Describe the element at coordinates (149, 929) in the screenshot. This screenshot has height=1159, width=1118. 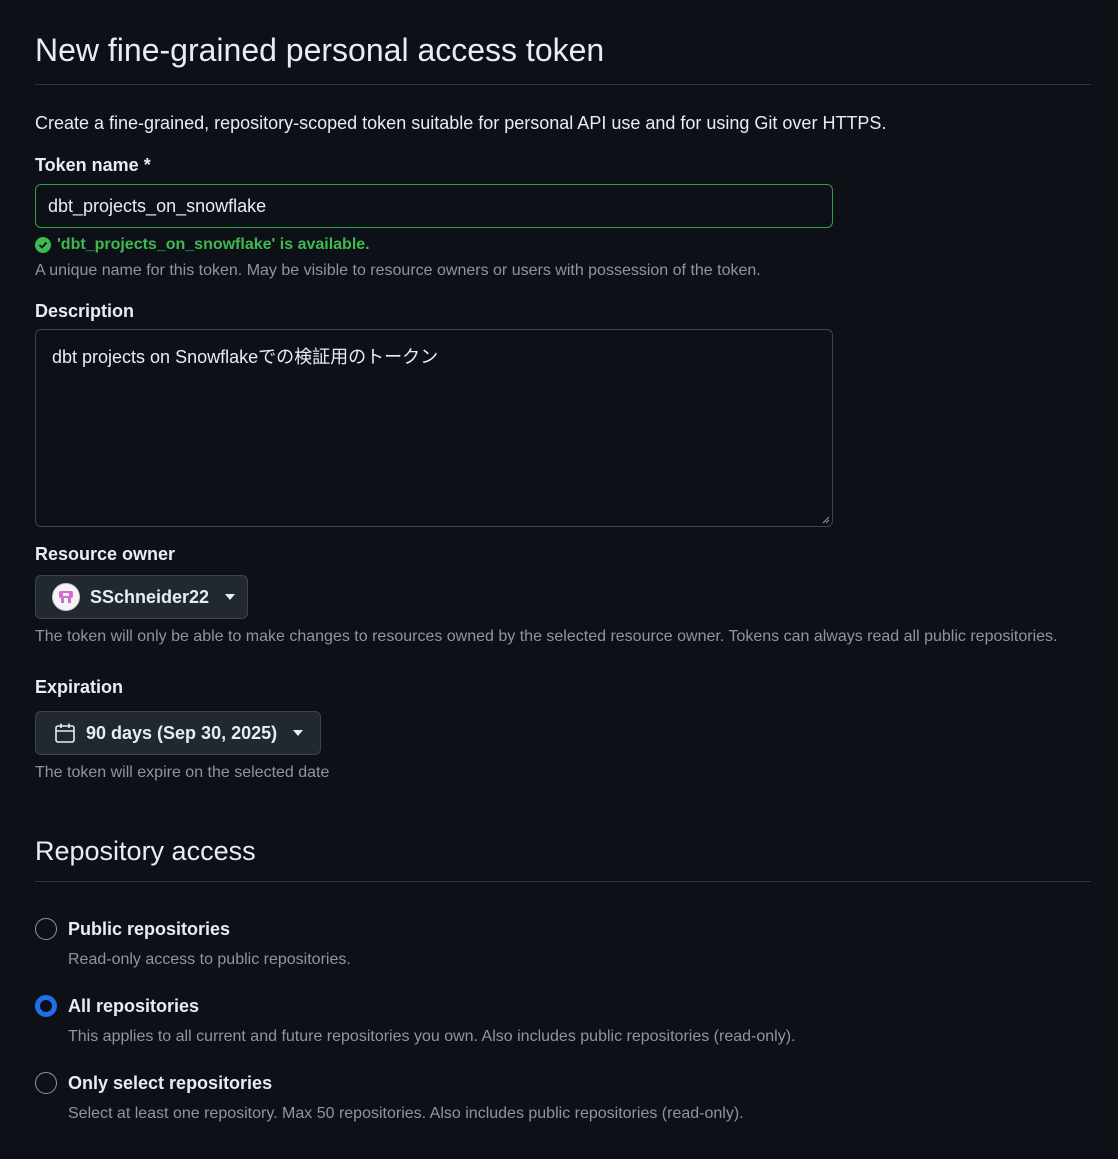
I see `radio-label: Public repositories` at that location.